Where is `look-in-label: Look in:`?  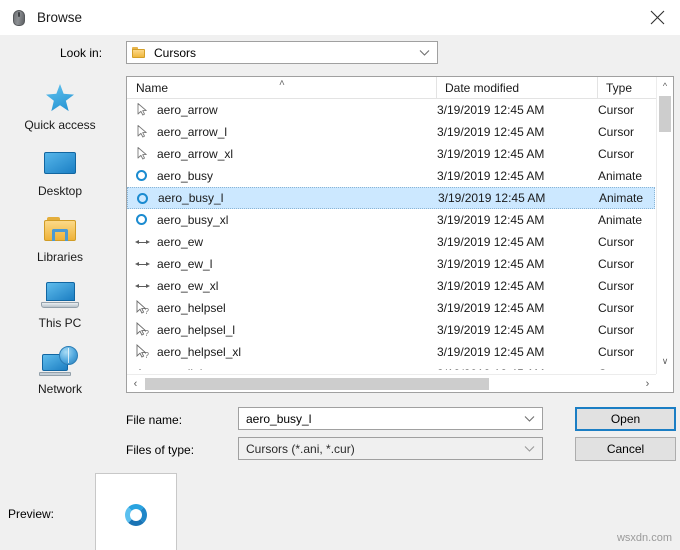
look-in-label: Look in: is located at coordinates (81, 53).